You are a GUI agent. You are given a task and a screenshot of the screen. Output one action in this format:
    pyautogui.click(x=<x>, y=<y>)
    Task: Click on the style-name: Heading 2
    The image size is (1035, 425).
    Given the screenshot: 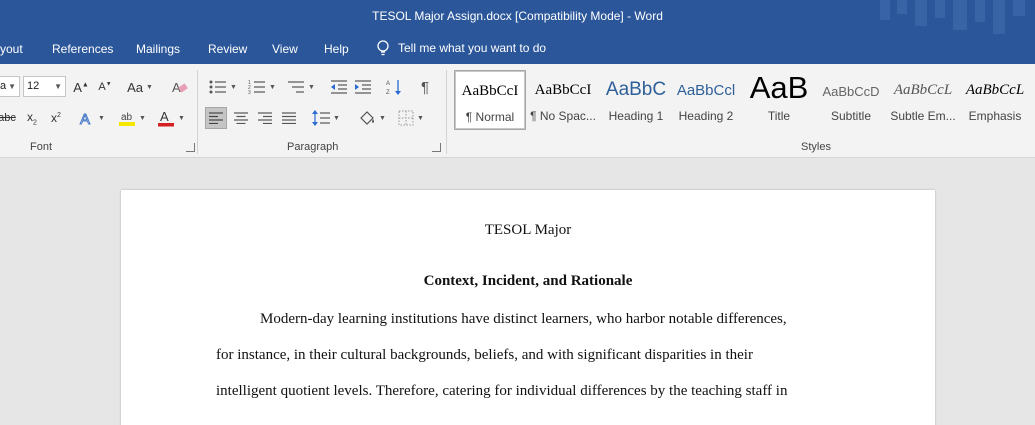 What is the action you would take?
    pyautogui.click(x=706, y=116)
    